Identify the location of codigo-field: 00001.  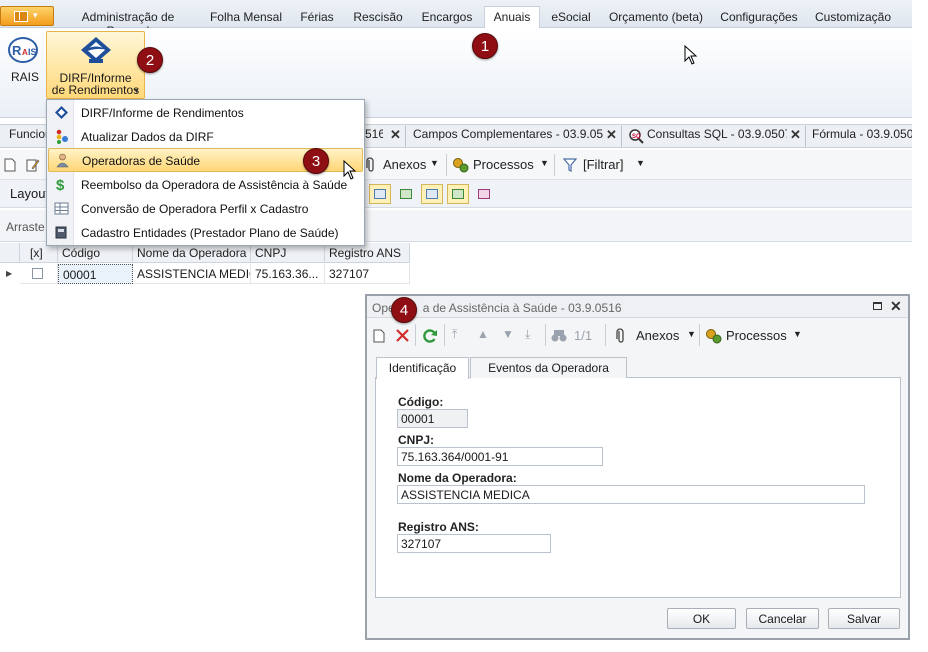
(432, 418).